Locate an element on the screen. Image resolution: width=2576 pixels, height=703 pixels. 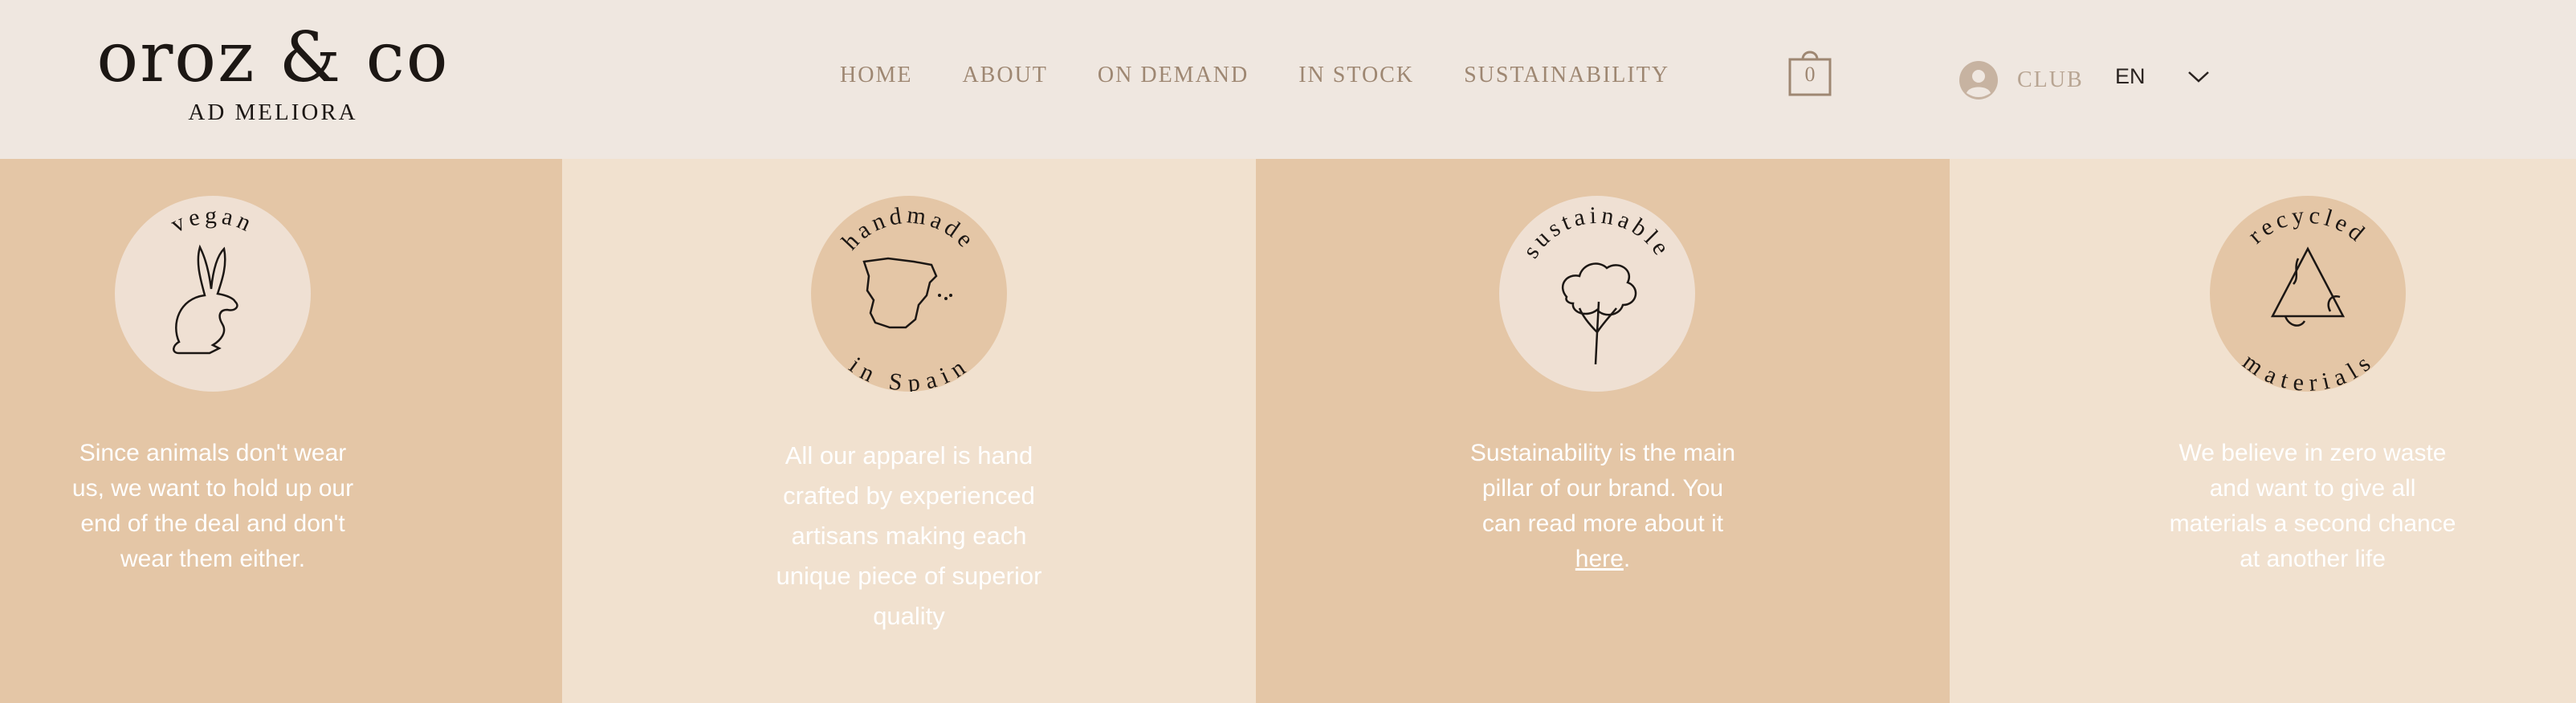
rabbit-icon is located at coordinates (205, 299).